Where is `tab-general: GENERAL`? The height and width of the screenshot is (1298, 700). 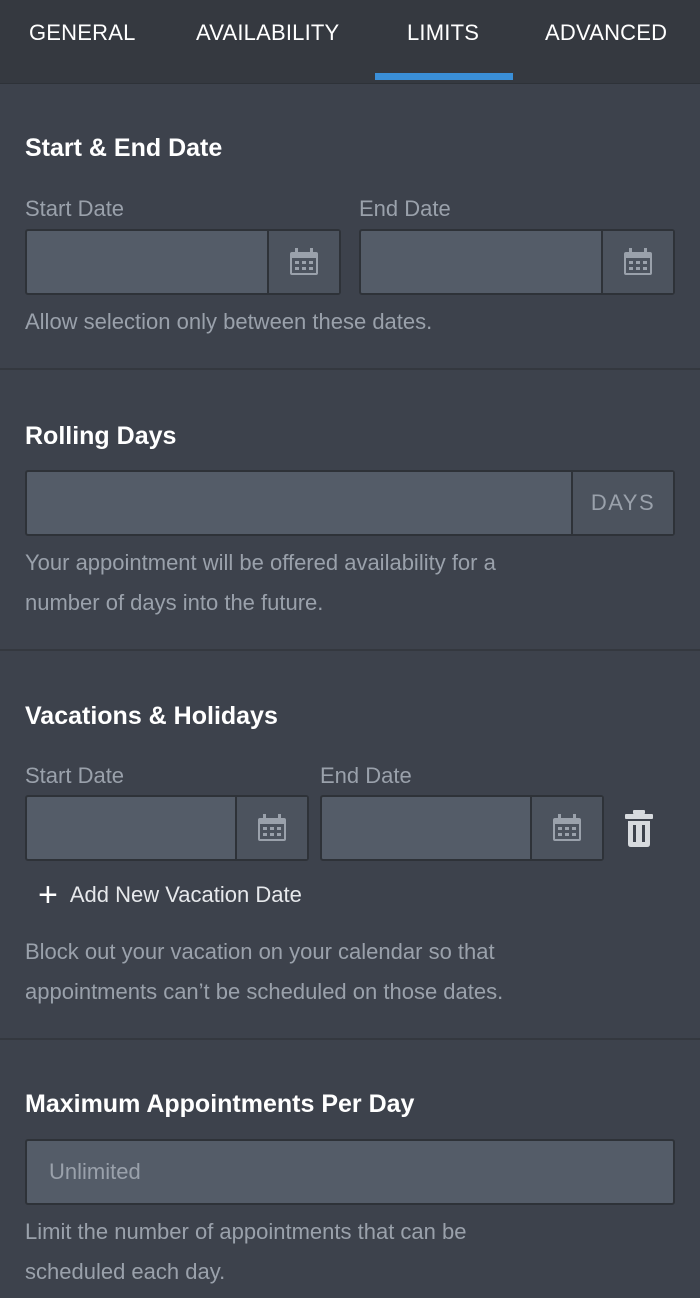
tab-general: GENERAL is located at coordinates (82, 34).